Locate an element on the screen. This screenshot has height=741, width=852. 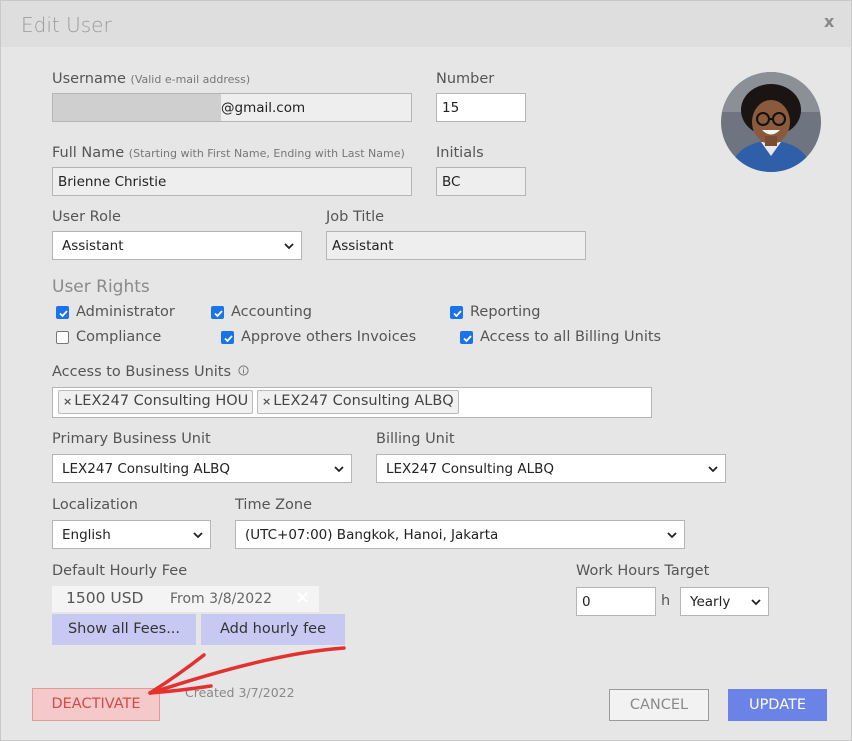
approve-invoices-checkbox is located at coordinates (227, 337).